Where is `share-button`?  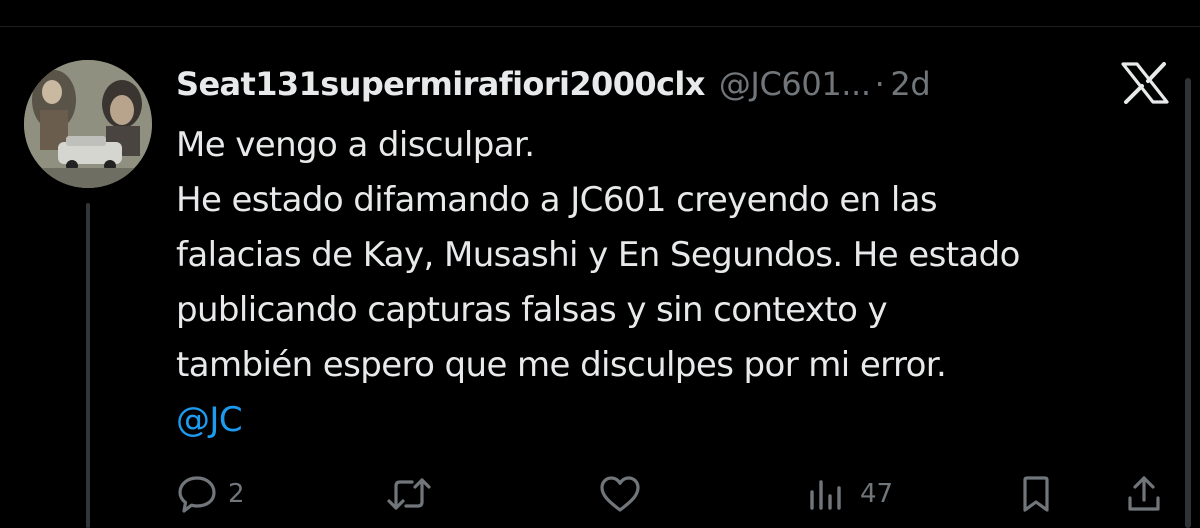
share-button is located at coordinates (1144, 494).